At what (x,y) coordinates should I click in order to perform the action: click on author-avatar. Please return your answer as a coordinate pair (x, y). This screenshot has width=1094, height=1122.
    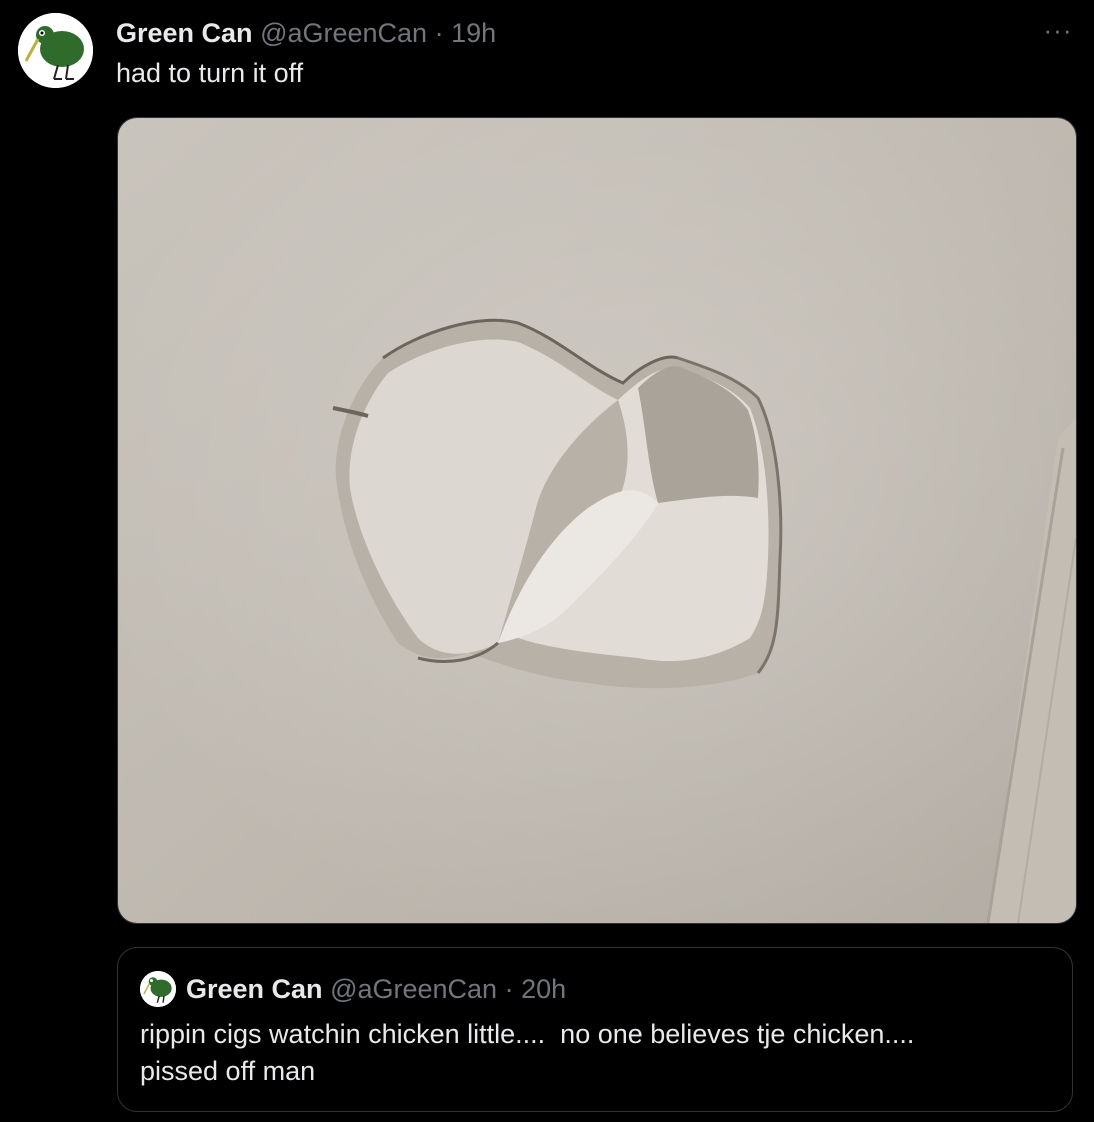
    Looking at the image, I should click on (55, 50).